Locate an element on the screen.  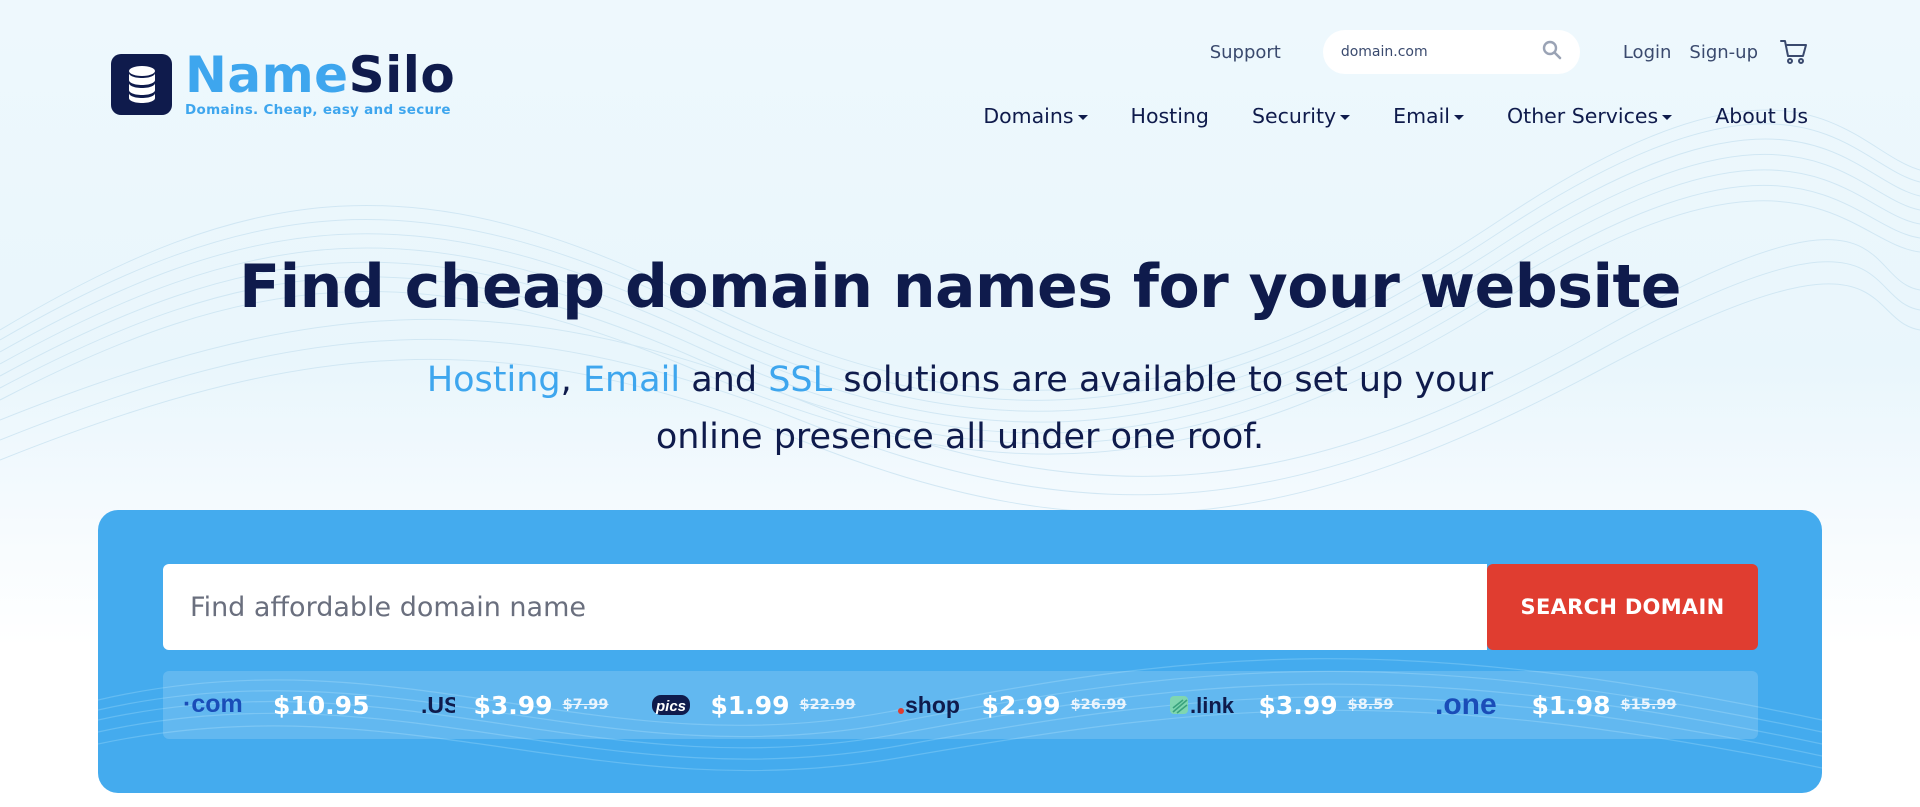
tld-price: $10.95 is located at coordinates (321, 705).